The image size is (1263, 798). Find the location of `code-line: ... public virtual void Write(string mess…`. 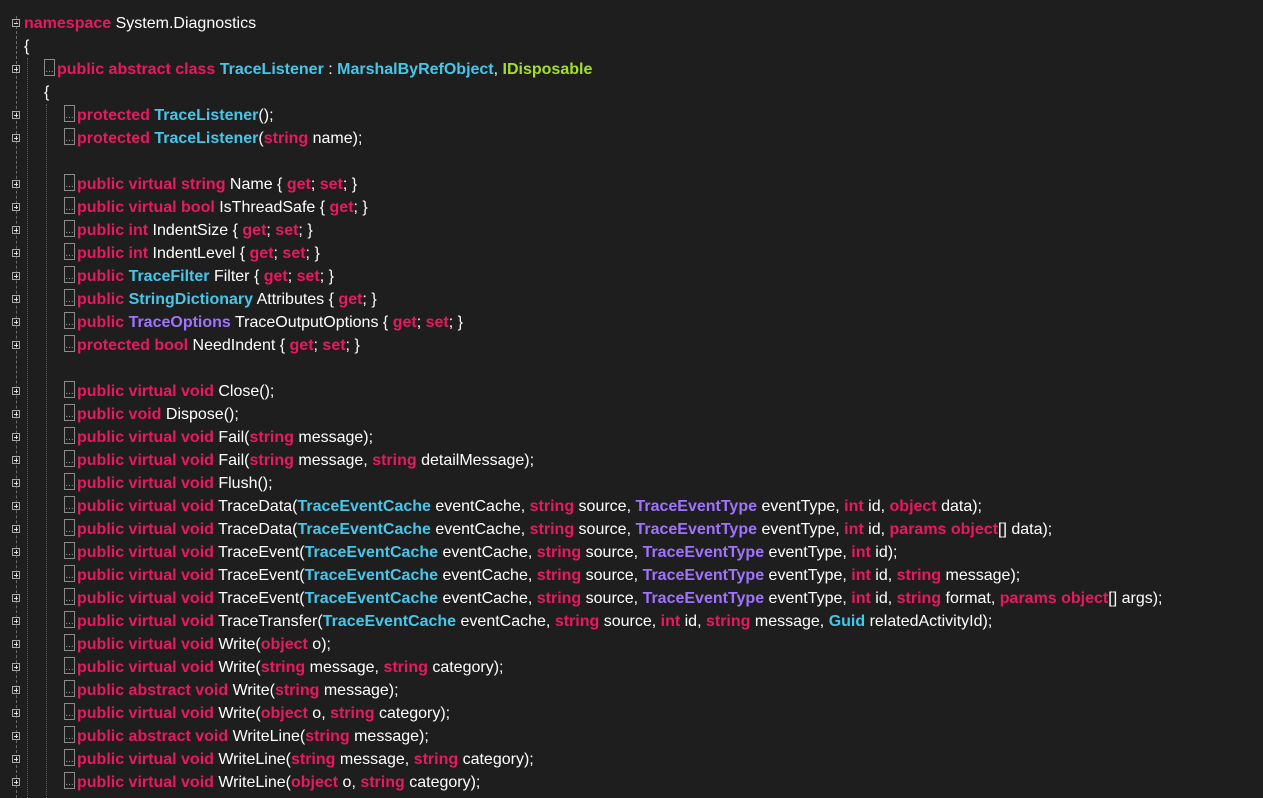

code-line: ... public virtual void Write(string mess… is located at coordinates (631, 667).